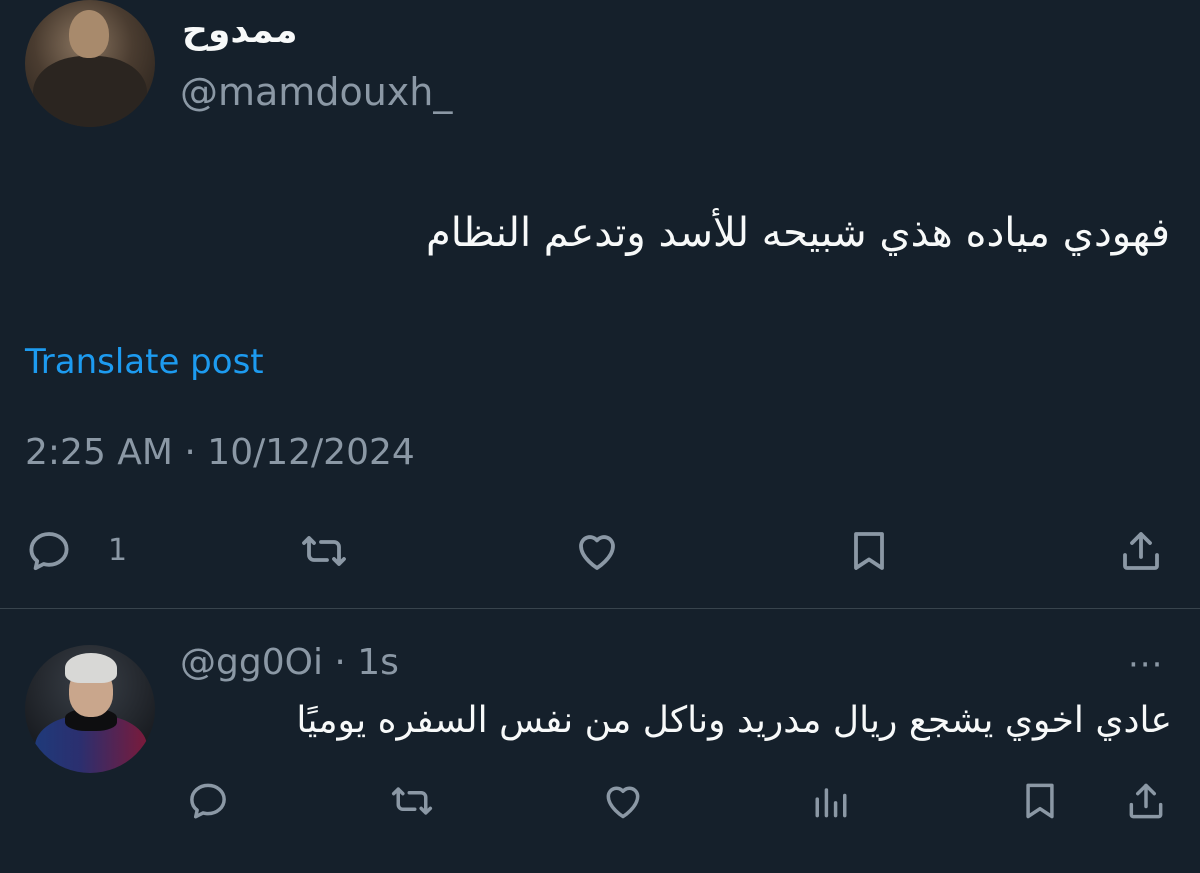  What do you see at coordinates (289, 662) in the screenshot?
I see `reply-handle-and-time: @gg0Oi · 1s` at bounding box center [289, 662].